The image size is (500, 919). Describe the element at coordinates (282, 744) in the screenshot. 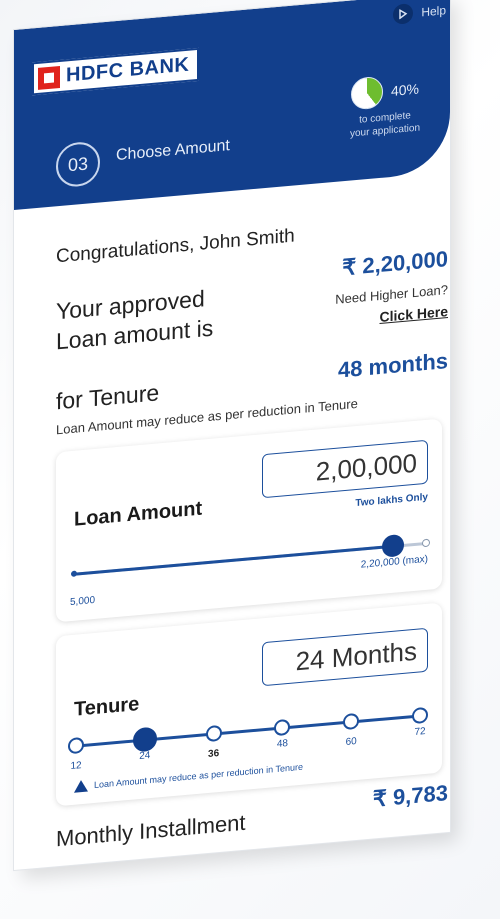

I see `tenure-tick-label: 48` at that location.